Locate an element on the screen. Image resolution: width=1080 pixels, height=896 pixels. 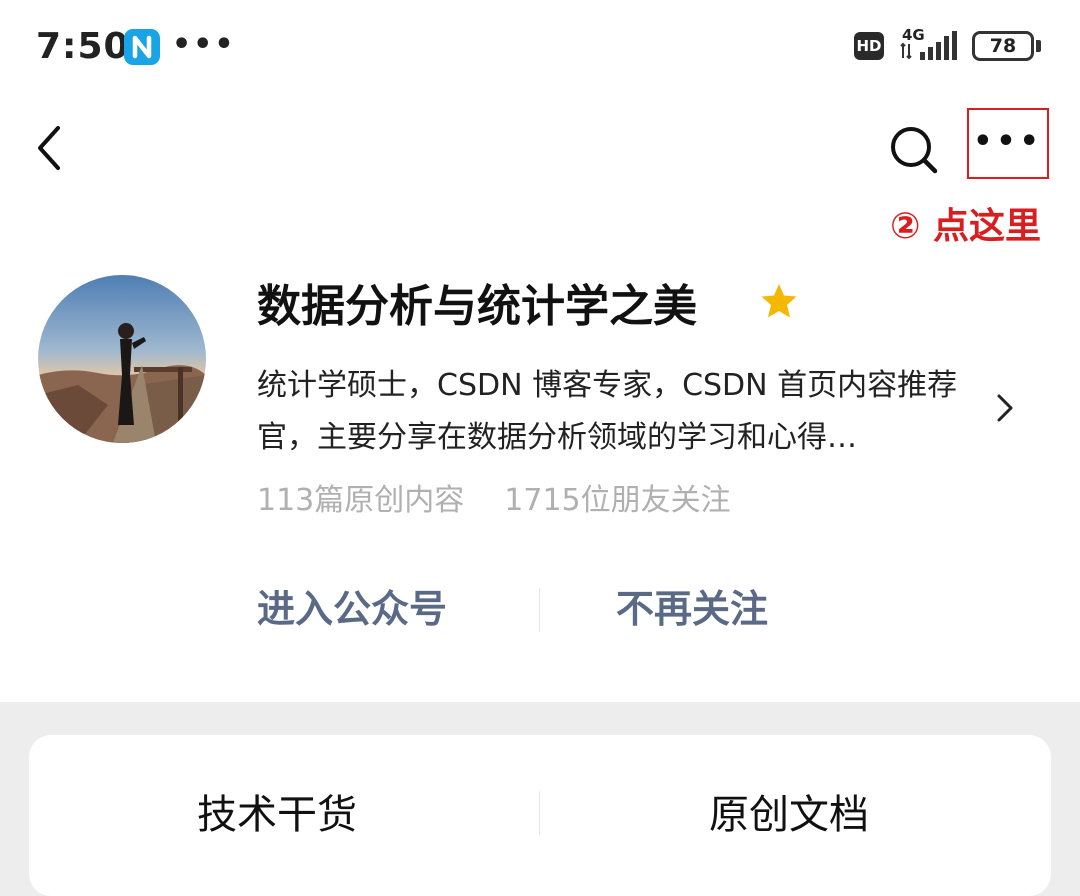
back-button is located at coordinates (52, 148).